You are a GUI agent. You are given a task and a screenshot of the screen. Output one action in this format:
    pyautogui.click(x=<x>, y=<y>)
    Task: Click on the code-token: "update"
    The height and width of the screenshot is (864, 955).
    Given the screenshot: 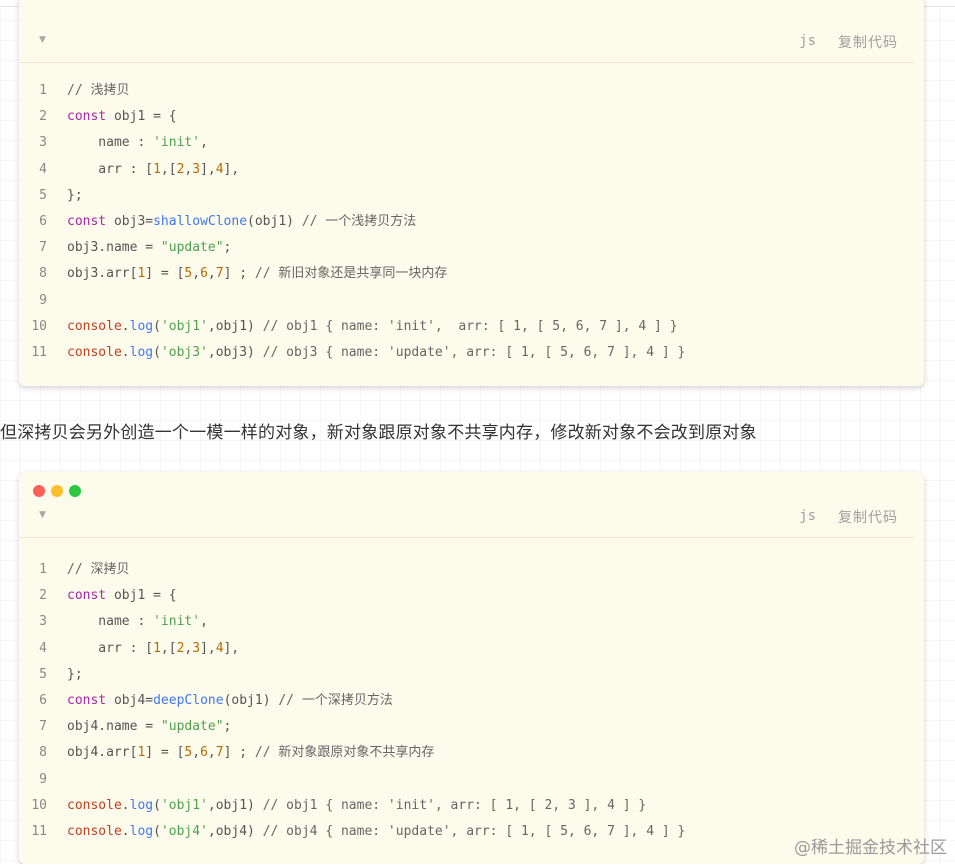 What is the action you would take?
    pyautogui.click(x=192, y=248)
    